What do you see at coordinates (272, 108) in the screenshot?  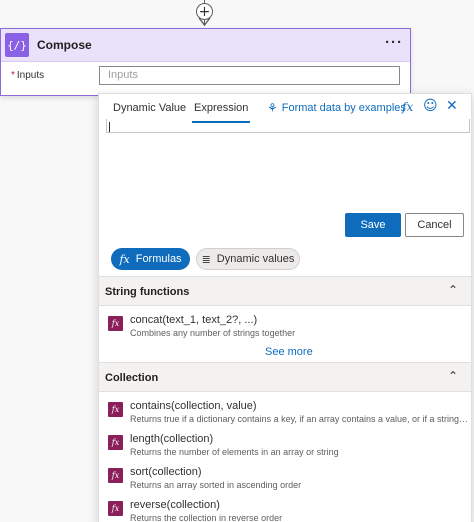 I see `magic-wand-icon: ⚘` at bounding box center [272, 108].